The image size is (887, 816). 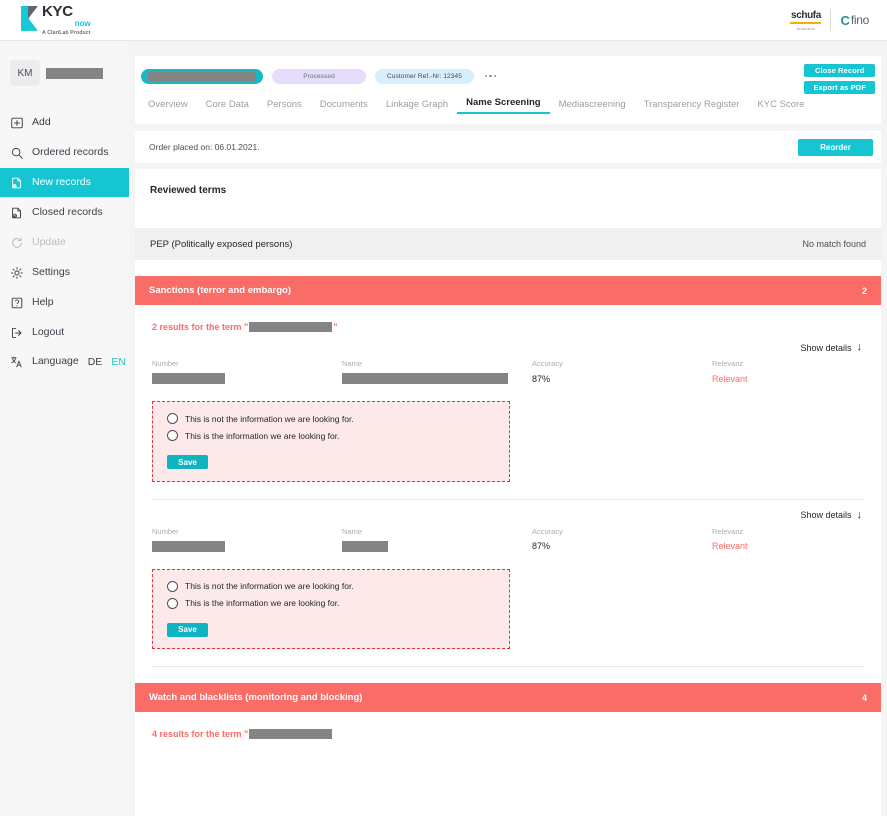 What do you see at coordinates (49, 242) in the screenshot?
I see `sidebar-item-label: Update` at bounding box center [49, 242].